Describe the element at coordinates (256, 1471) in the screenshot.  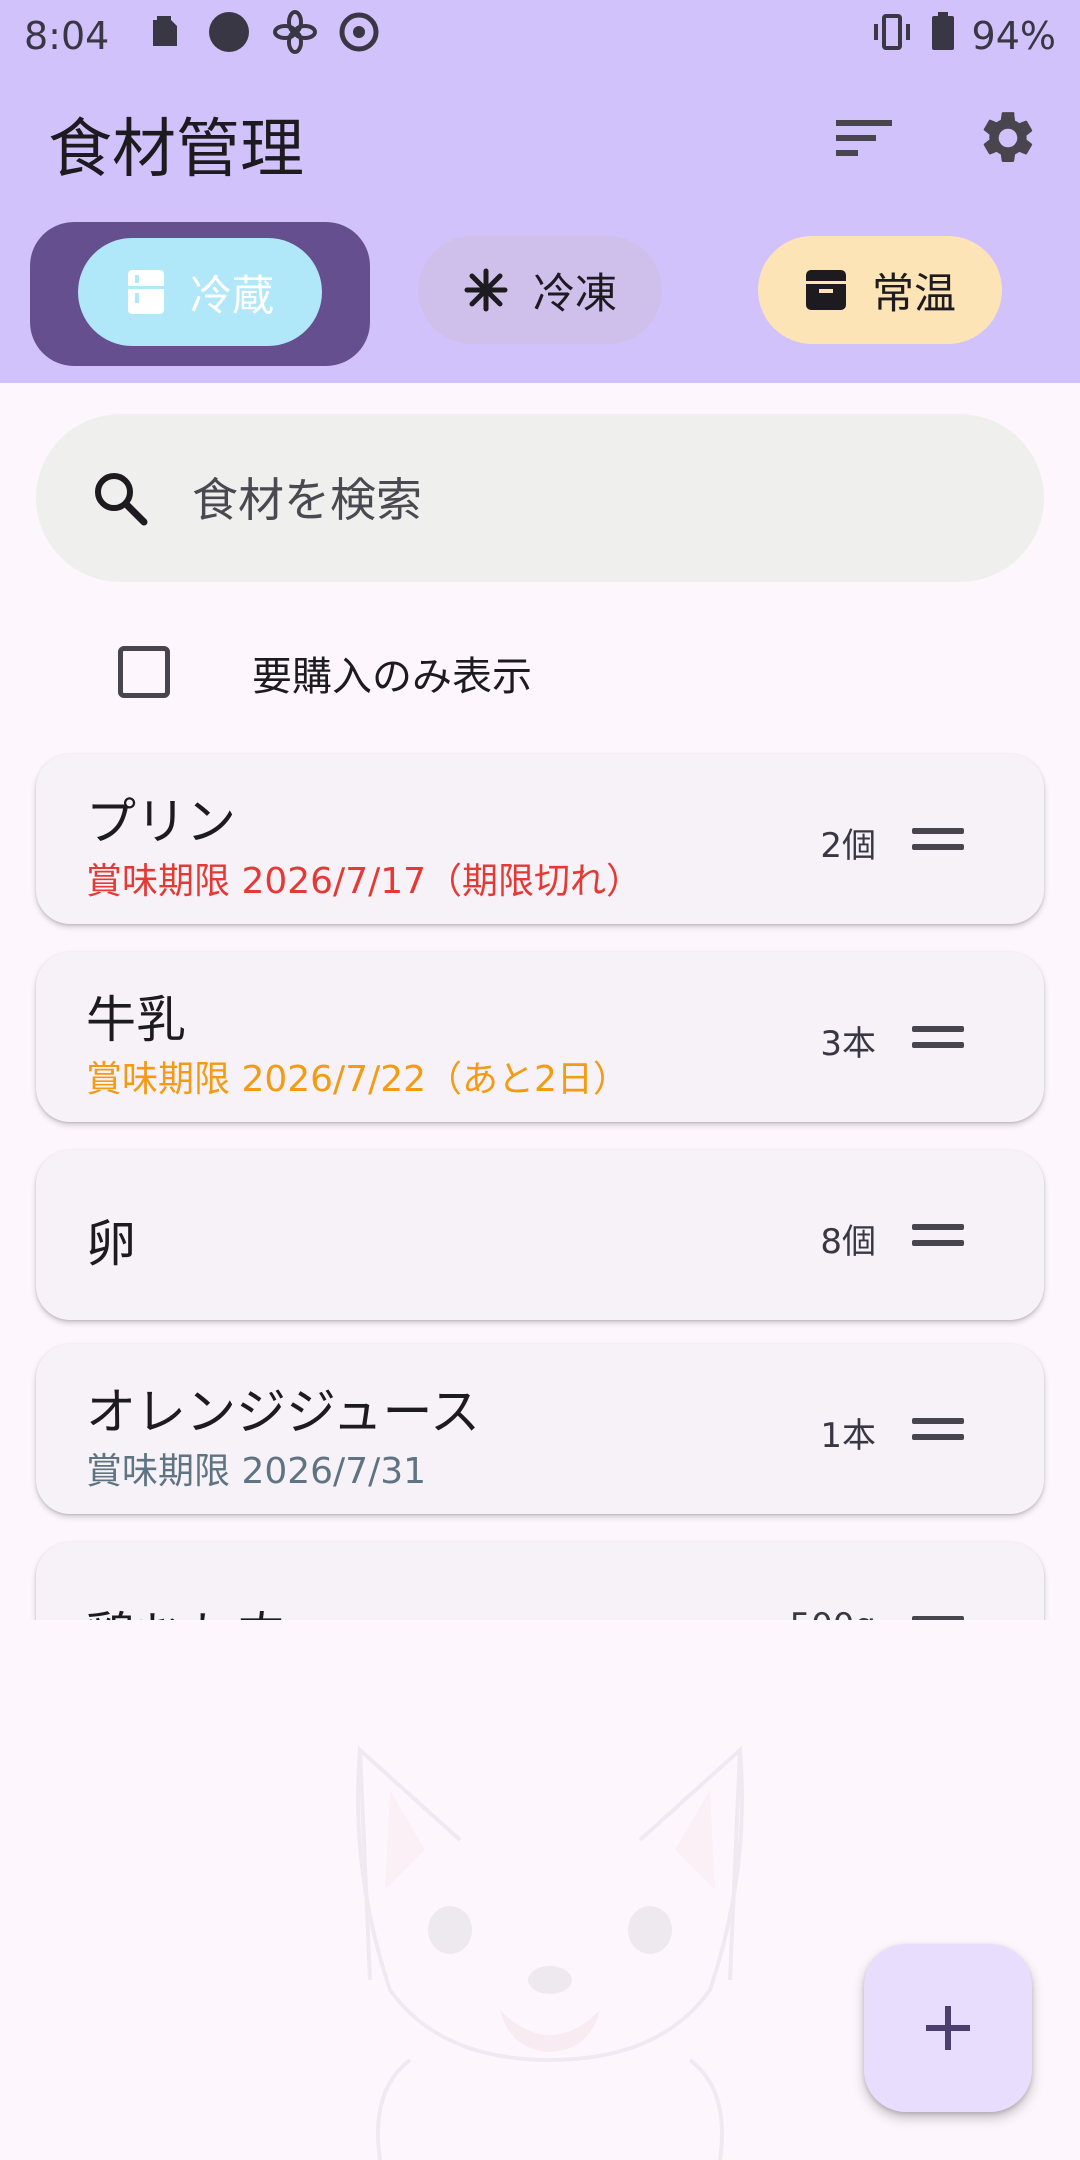
I see `item-expiry: 賞味期限 2026/7/31` at that location.